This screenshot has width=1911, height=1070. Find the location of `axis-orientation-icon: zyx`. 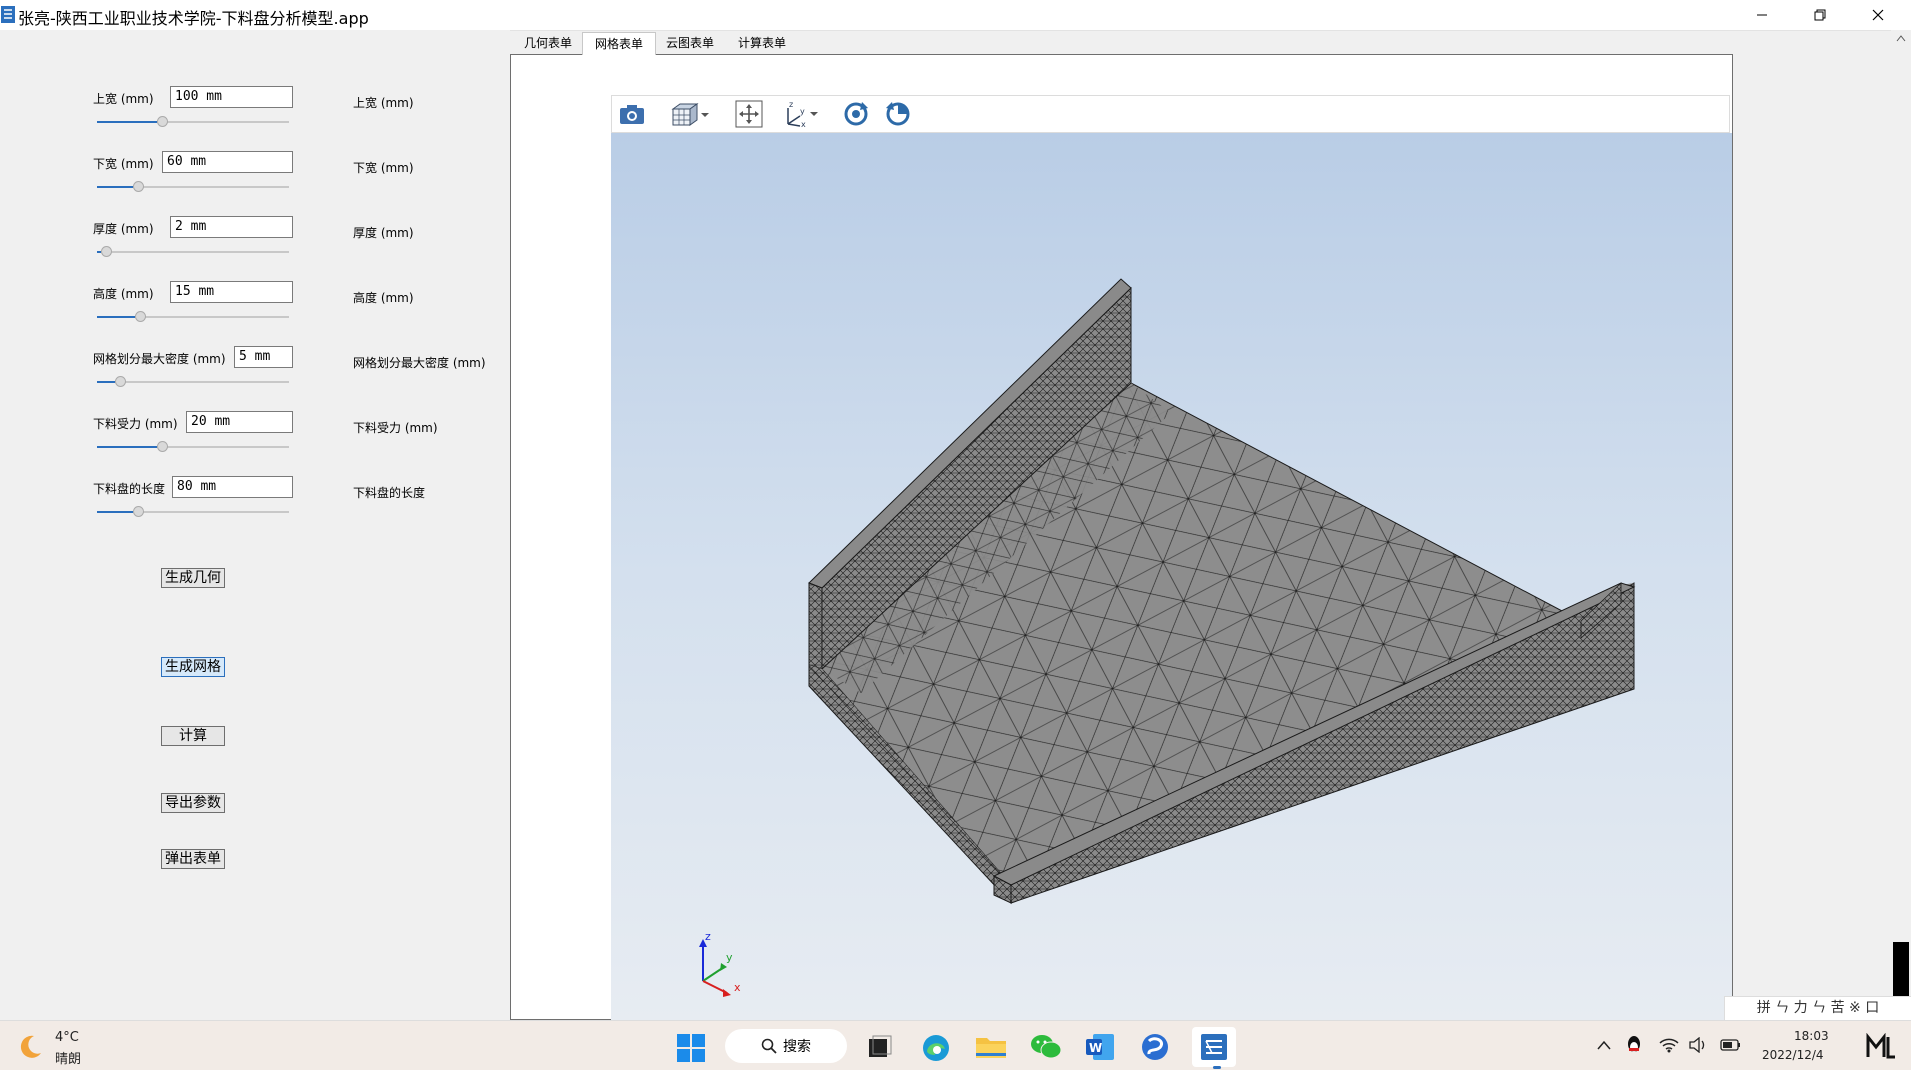

axis-orientation-icon: zyx is located at coordinates (800, 114).